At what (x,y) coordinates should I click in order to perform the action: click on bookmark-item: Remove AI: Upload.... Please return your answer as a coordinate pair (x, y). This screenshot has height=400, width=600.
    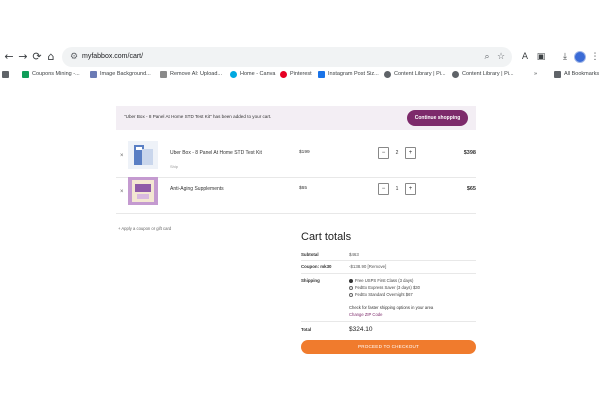
    Looking at the image, I should click on (191, 74).